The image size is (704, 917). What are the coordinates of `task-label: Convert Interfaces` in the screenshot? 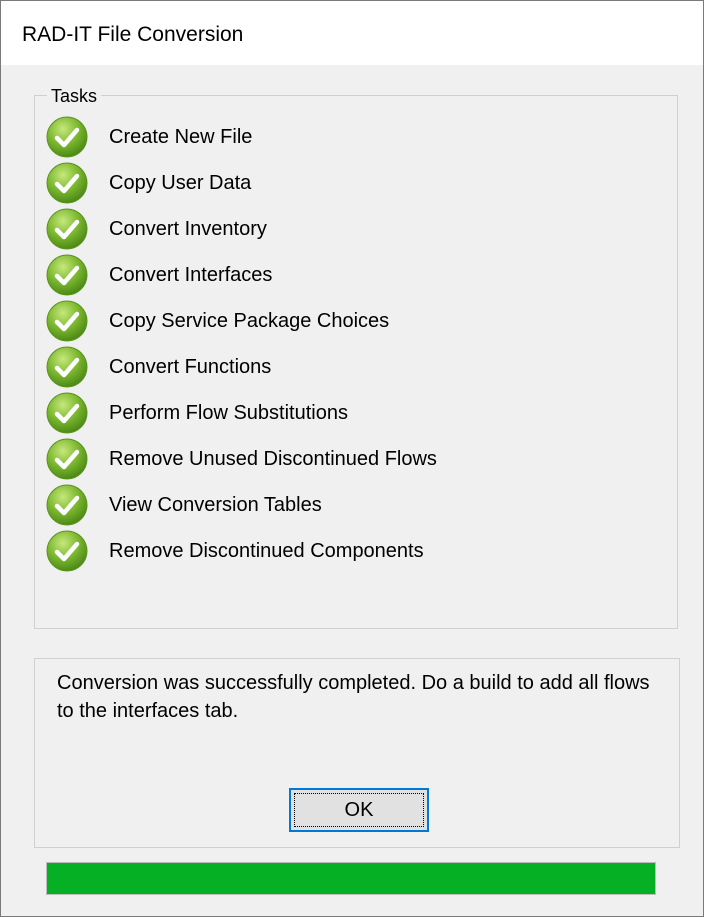 It's located at (191, 274).